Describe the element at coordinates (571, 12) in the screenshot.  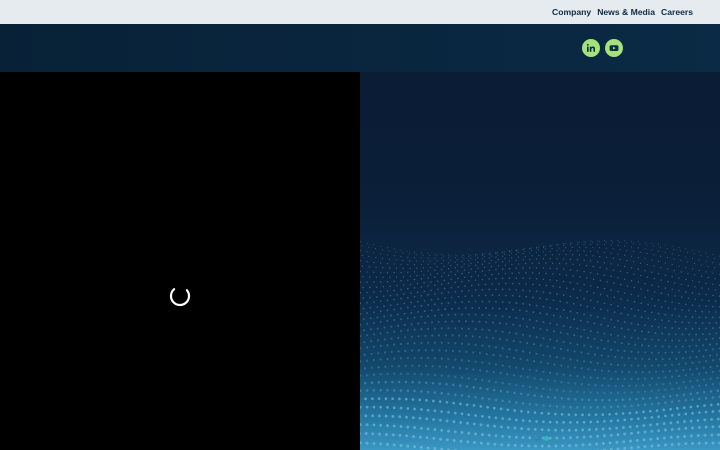
I see `nav-link-company: Company` at that location.